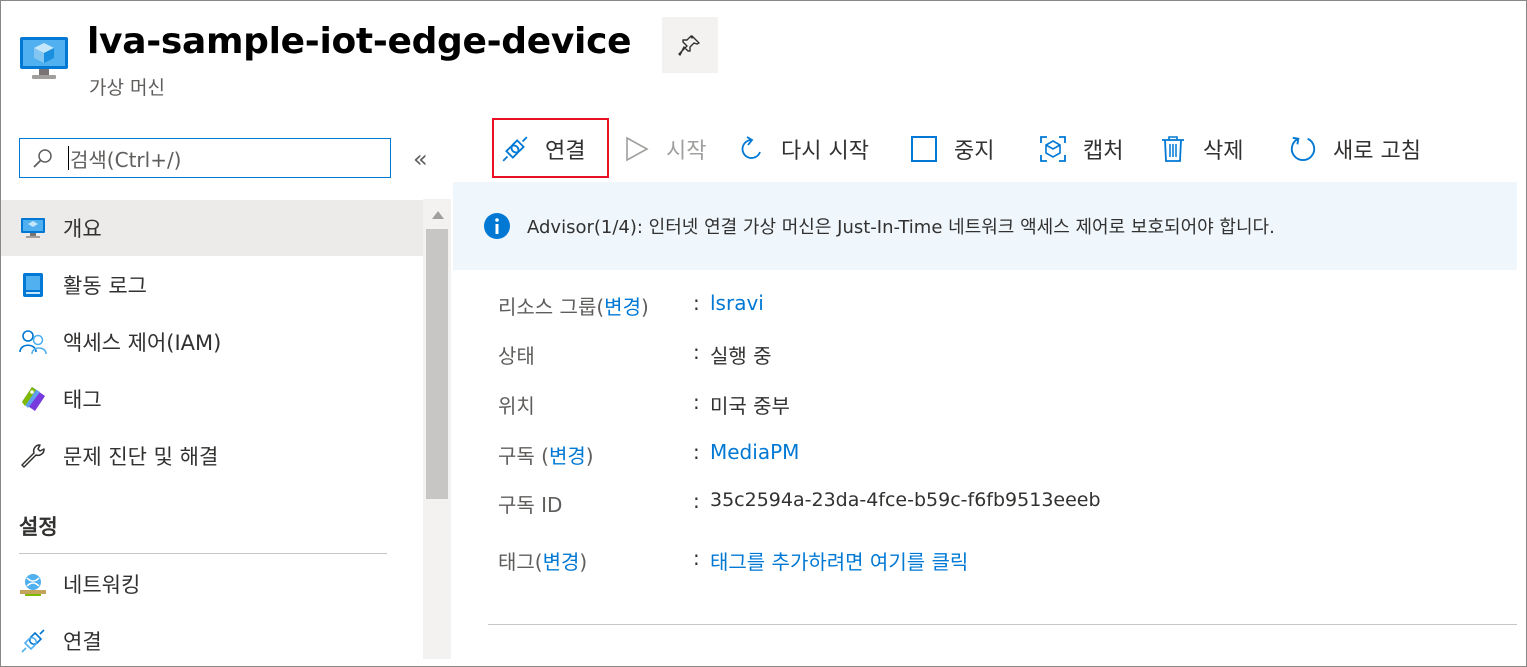 This screenshot has height=667, width=1527. Describe the element at coordinates (33, 285) in the screenshot. I see `activity-log-icon` at that location.